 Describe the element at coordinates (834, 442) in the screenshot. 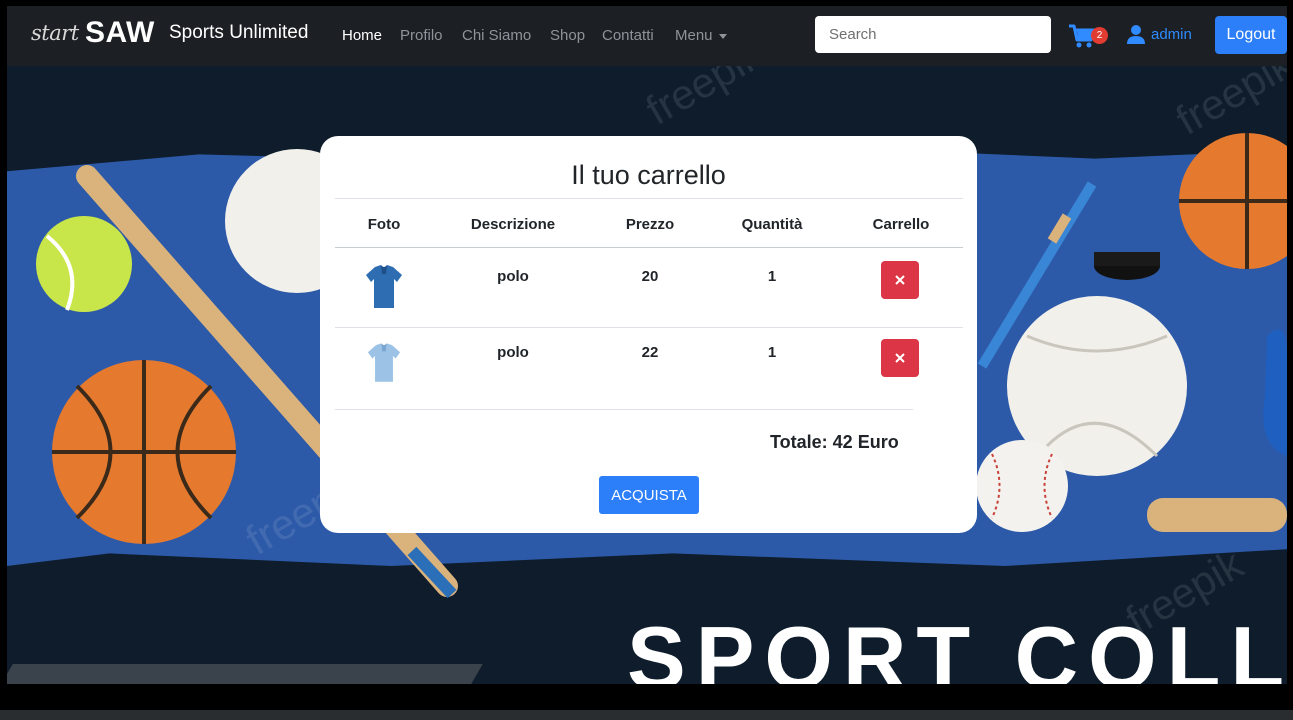

I see `cart-total: Totale: 42 Euro` at that location.